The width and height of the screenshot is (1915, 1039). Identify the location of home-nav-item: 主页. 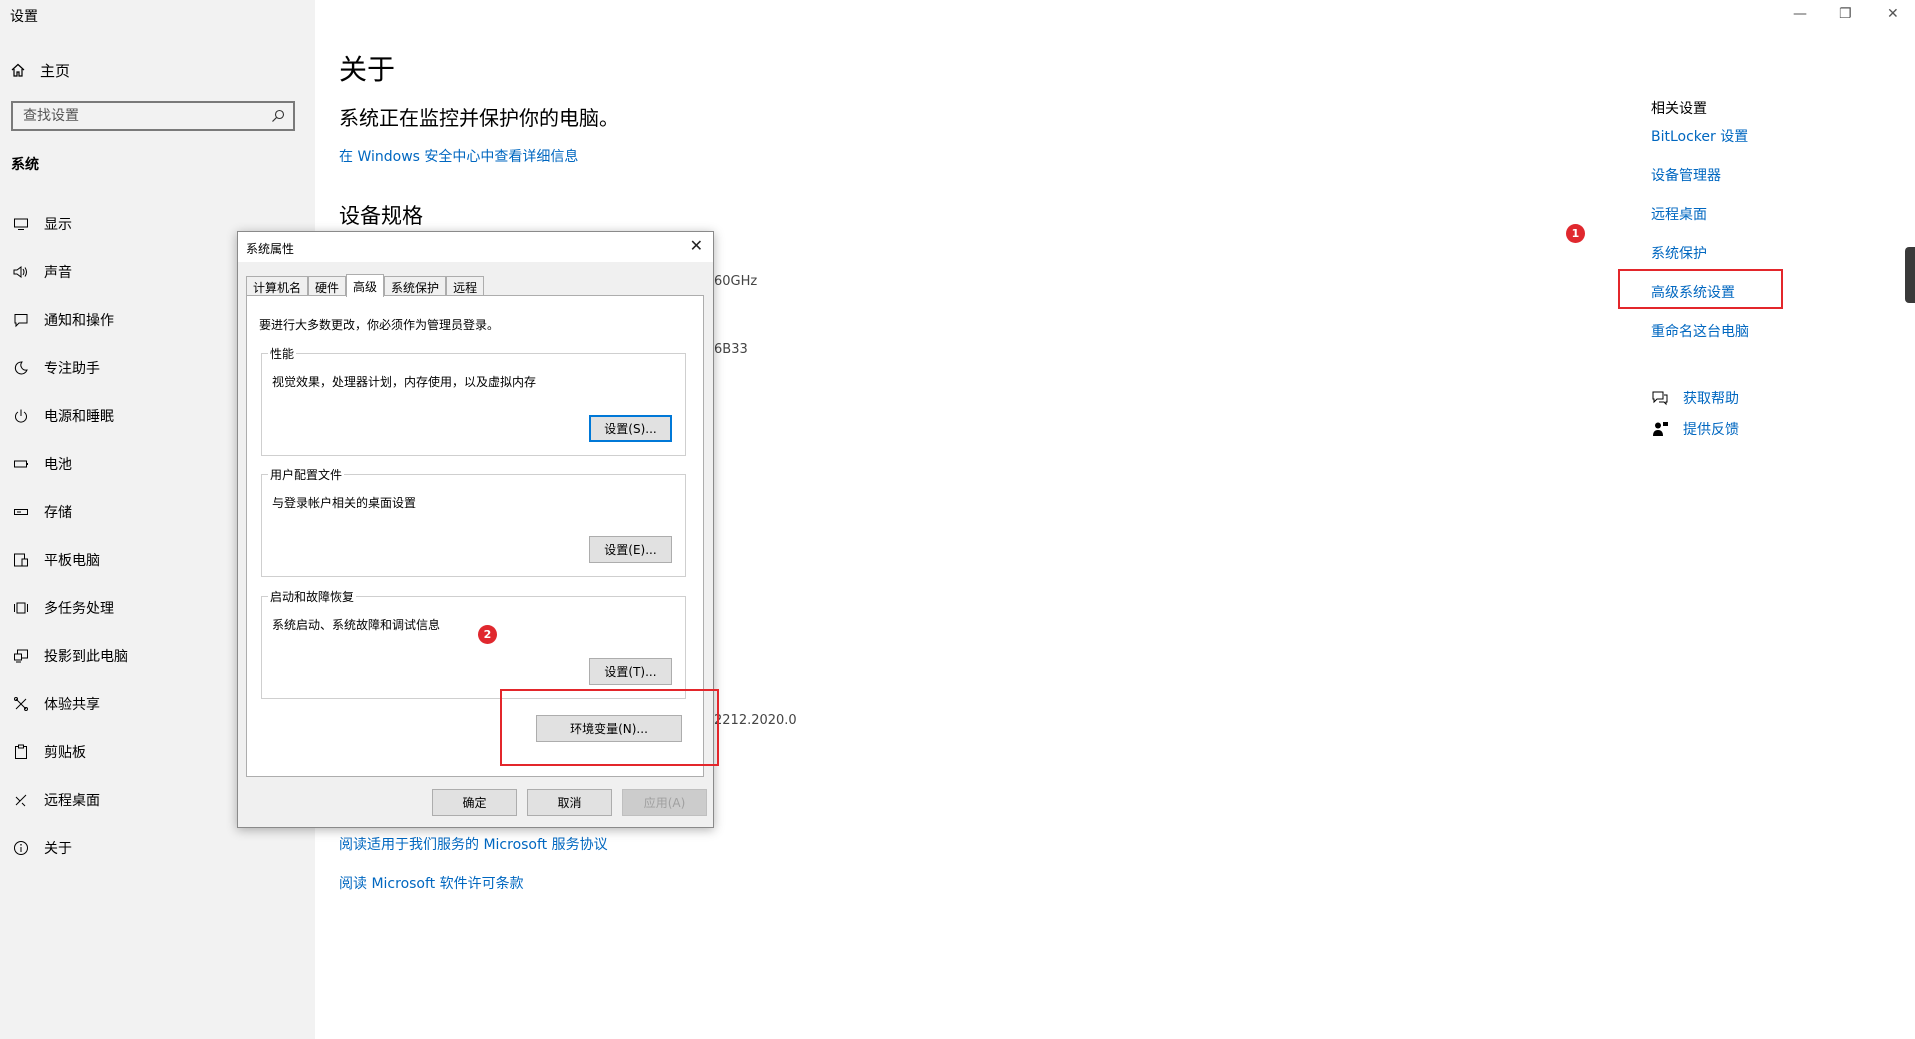
(40, 70).